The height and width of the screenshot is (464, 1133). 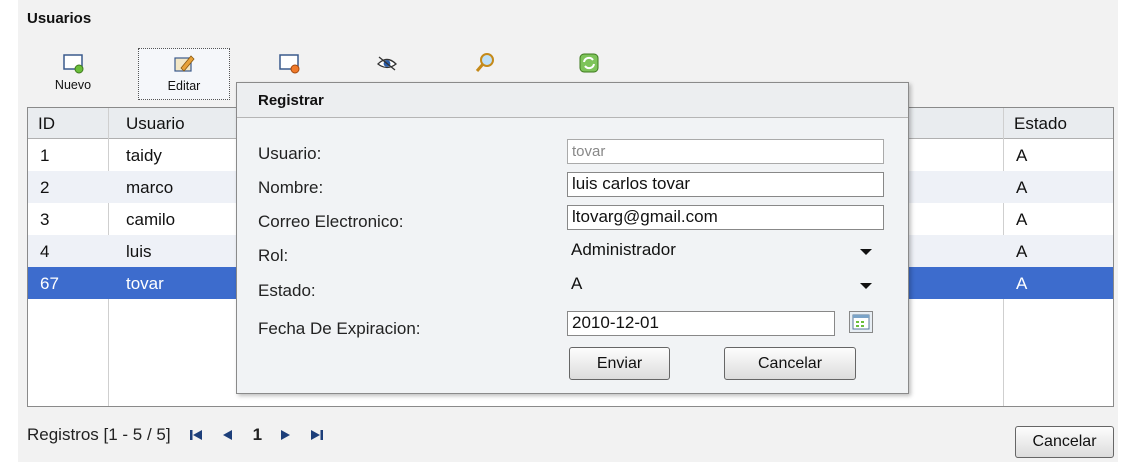 I want to click on email-field: ltovarg@gmail.com, so click(x=725, y=217).